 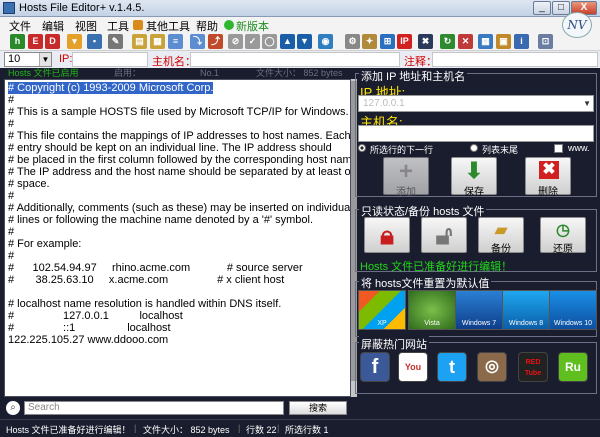 What do you see at coordinates (476, 133) in the screenshot?
I see `host-name-input` at bounding box center [476, 133].